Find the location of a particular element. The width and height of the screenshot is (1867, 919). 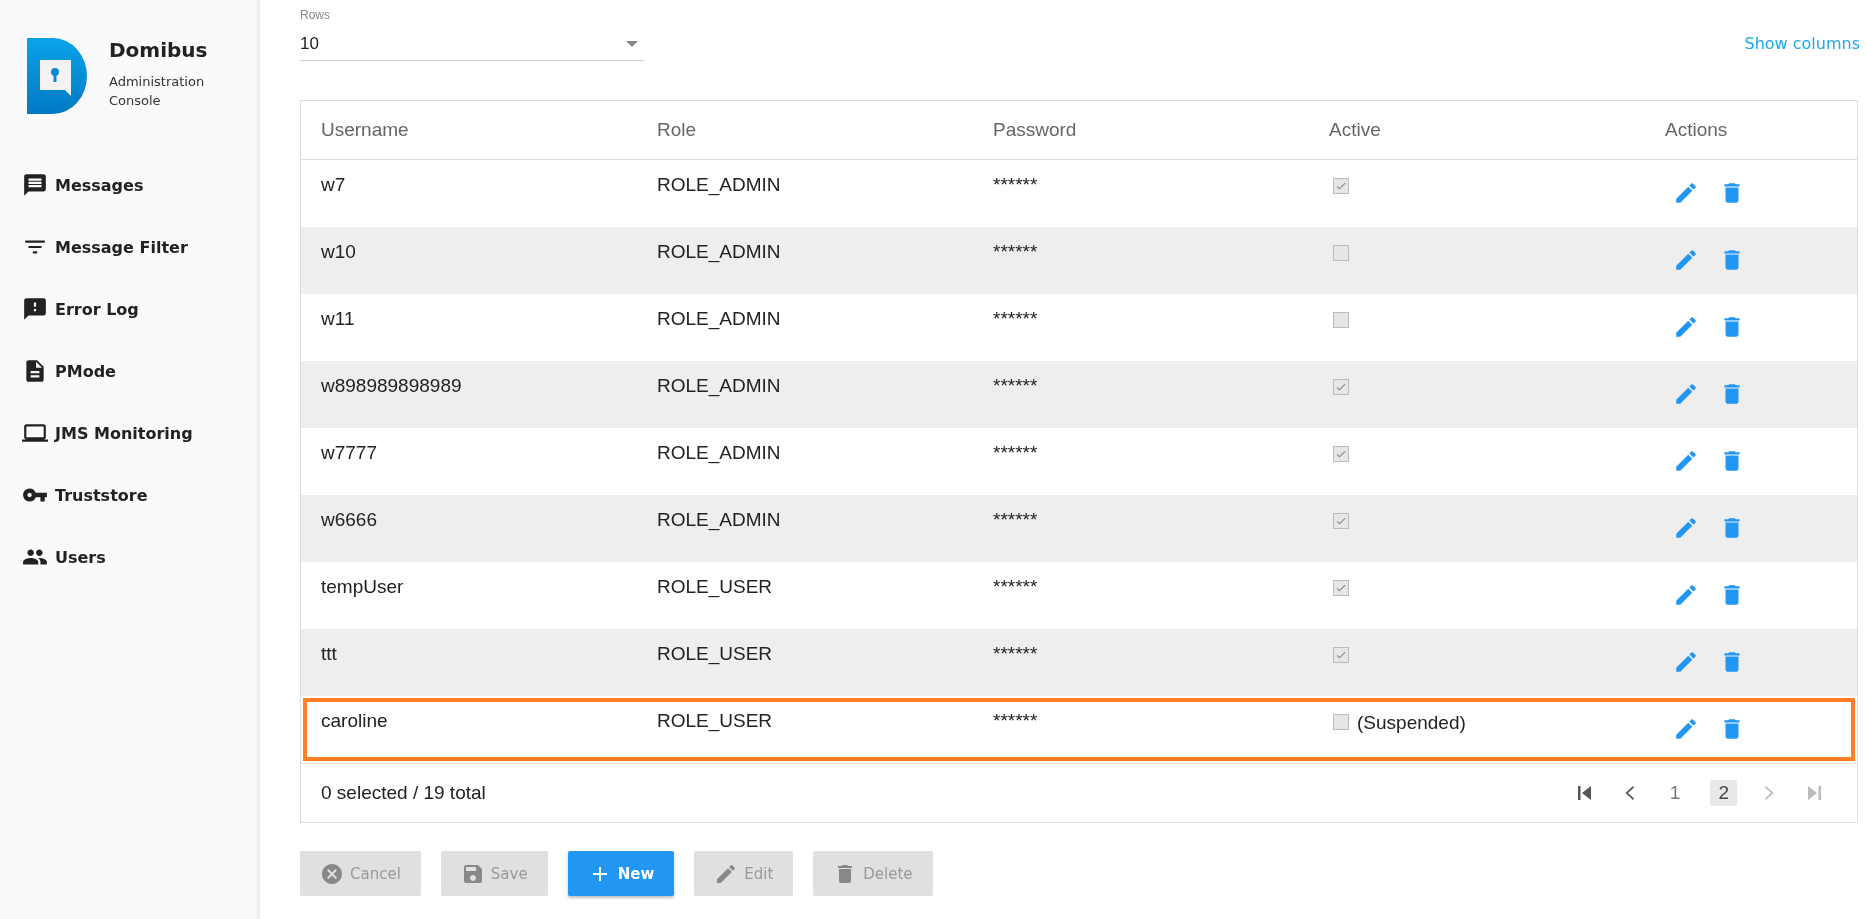

column-header: Actions is located at coordinates (1696, 130).